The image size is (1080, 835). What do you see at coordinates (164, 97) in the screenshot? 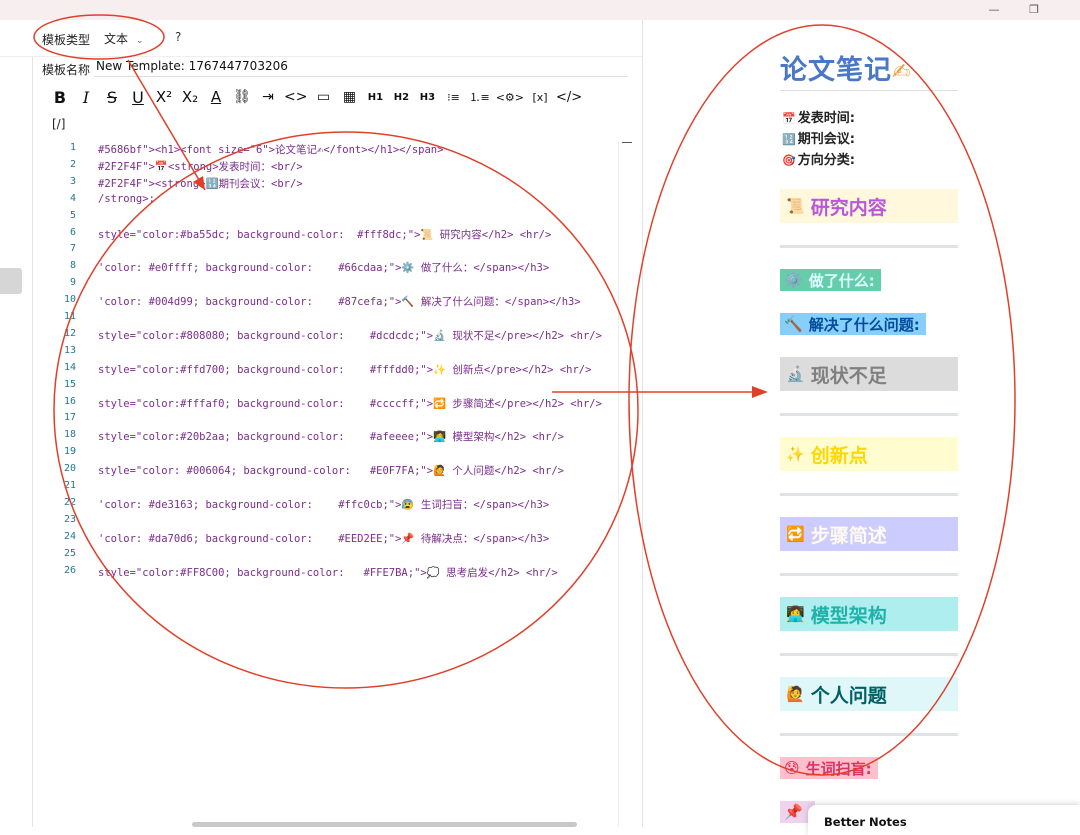
I see `superscript-button: X²` at bounding box center [164, 97].